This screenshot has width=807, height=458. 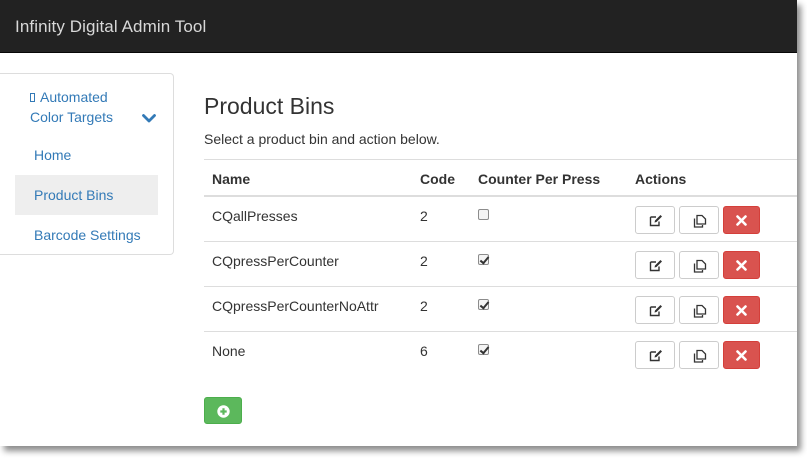 What do you see at coordinates (86, 155) in the screenshot?
I see `sidebar-item-home: Home` at bounding box center [86, 155].